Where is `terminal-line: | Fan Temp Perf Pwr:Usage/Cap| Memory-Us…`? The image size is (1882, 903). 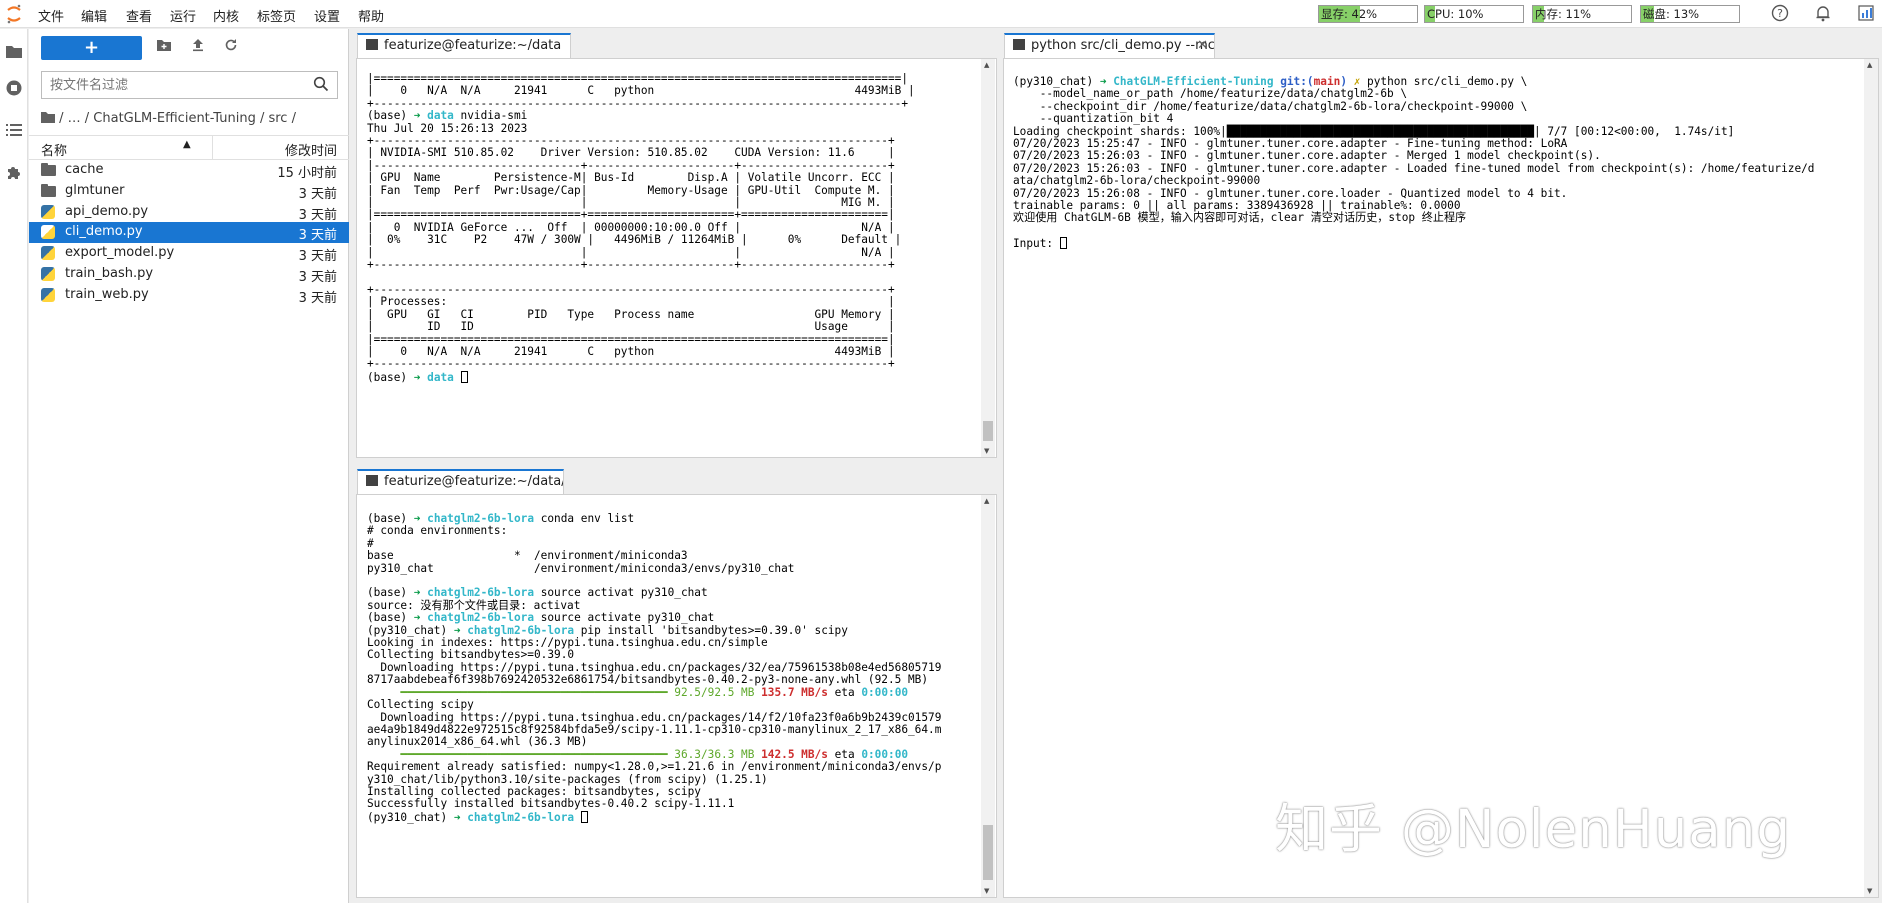
terminal-line: | Fan Temp Perf Pwr:Usage/Cap| Memory-Us… is located at coordinates (631, 190).